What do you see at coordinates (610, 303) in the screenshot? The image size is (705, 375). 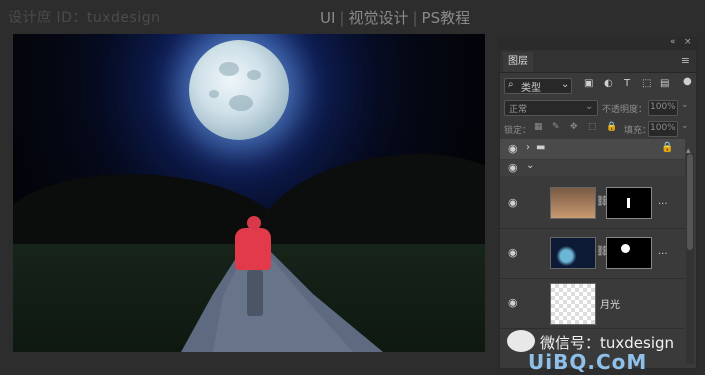 I see `layer-name: 月光` at bounding box center [610, 303].